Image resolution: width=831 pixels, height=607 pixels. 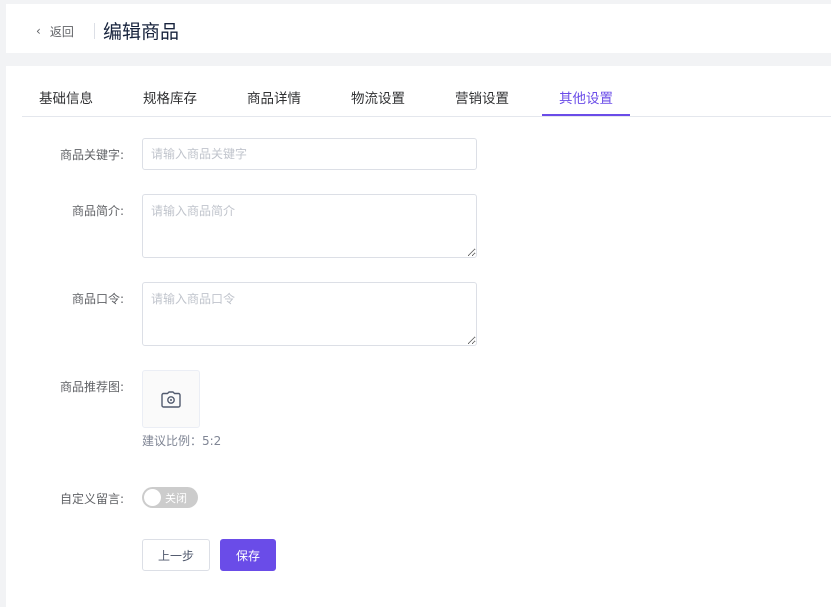 I want to click on camera-icon, so click(x=171, y=399).